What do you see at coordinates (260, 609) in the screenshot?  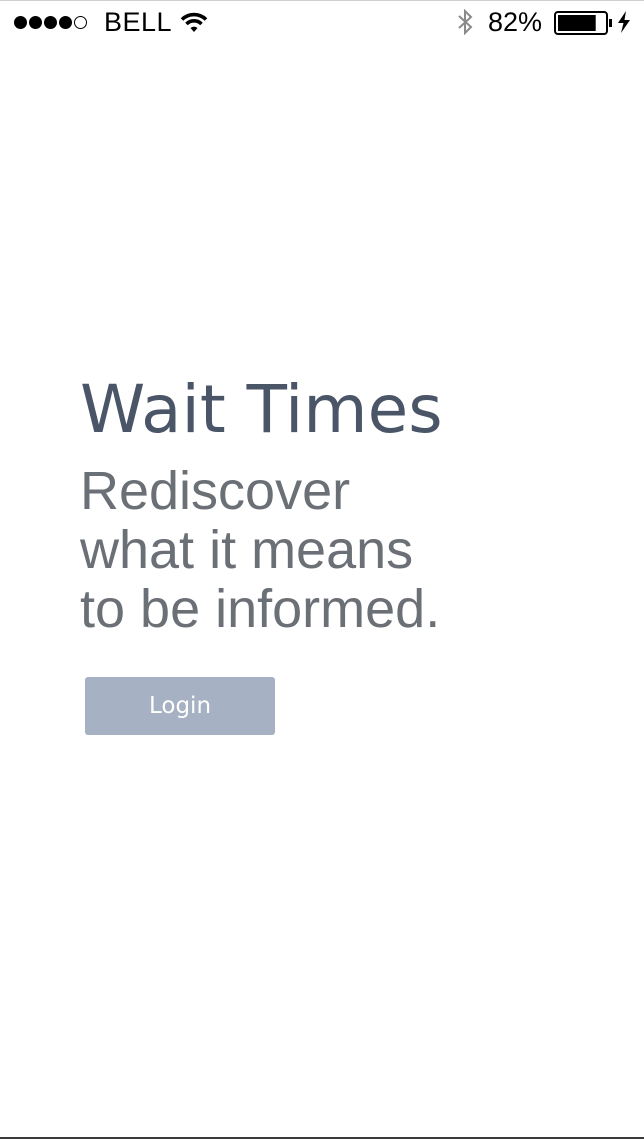 I see `tagline-line: to be informed.` at bounding box center [260, 609].